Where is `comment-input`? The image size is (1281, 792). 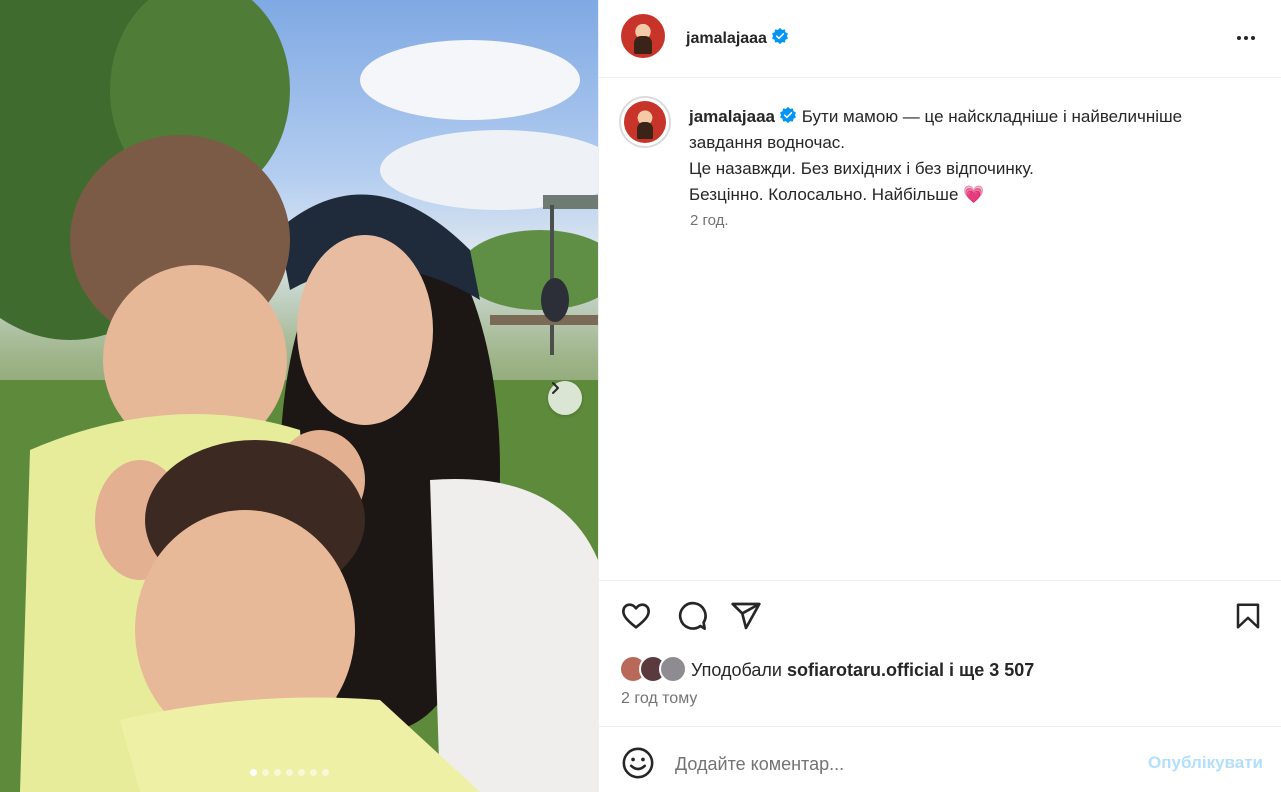
comment-input is located at coordinates (895, 764).